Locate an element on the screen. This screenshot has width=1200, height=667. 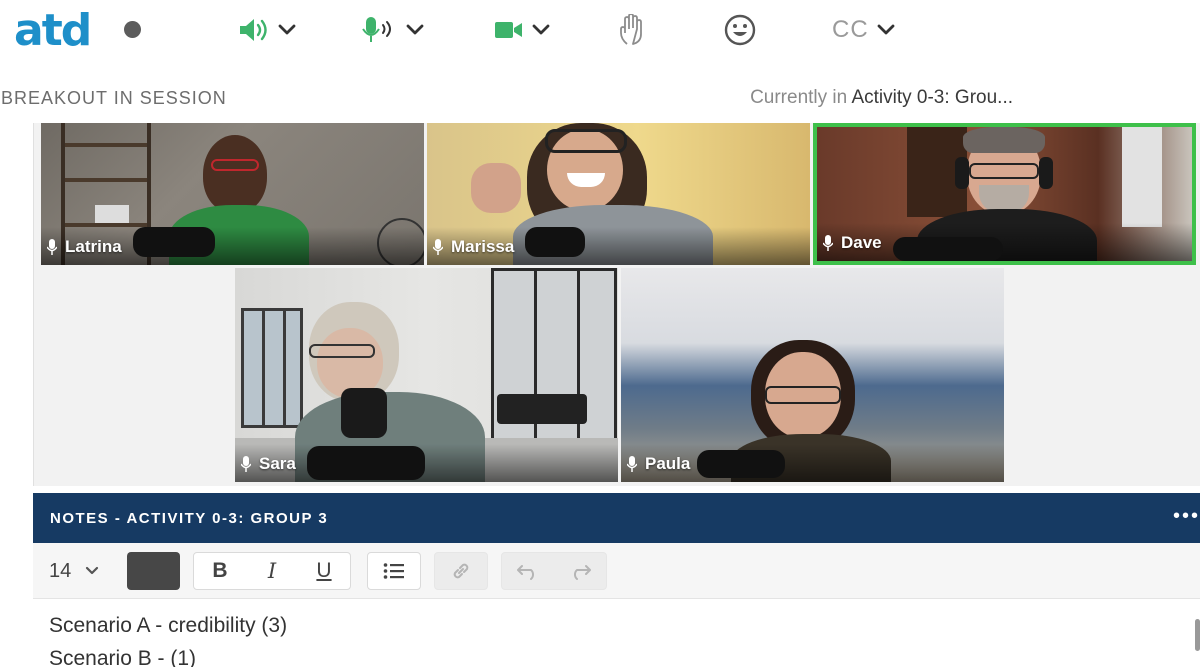
video-camera-icon is located at coordinates (508, 30).